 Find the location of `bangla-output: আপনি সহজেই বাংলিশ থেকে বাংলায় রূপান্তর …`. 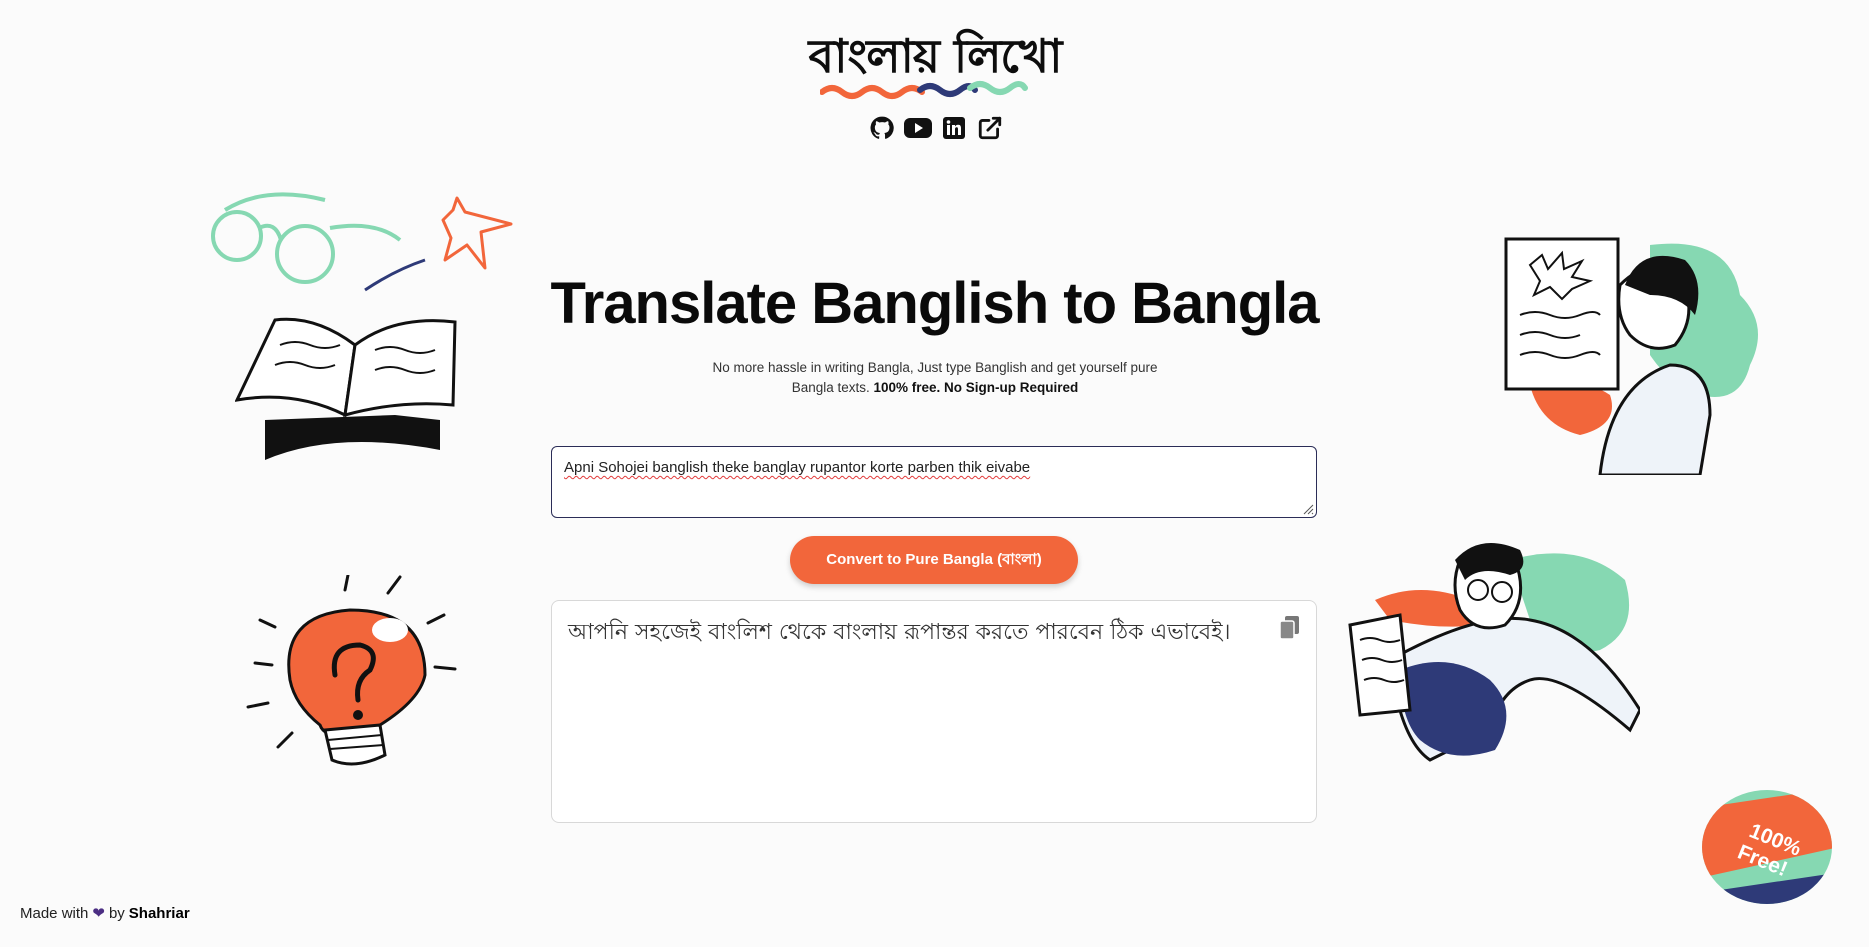

bangla-output: আপনি সহজেই বাংলিশ থেকে বাংলায় রূপান্তর … is located at coordinates (934, 711).